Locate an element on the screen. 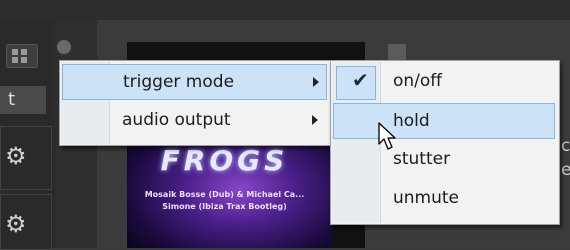 This screenshot has width=570, height=250. album-title: FROGS is located at coordinates (224, 160).